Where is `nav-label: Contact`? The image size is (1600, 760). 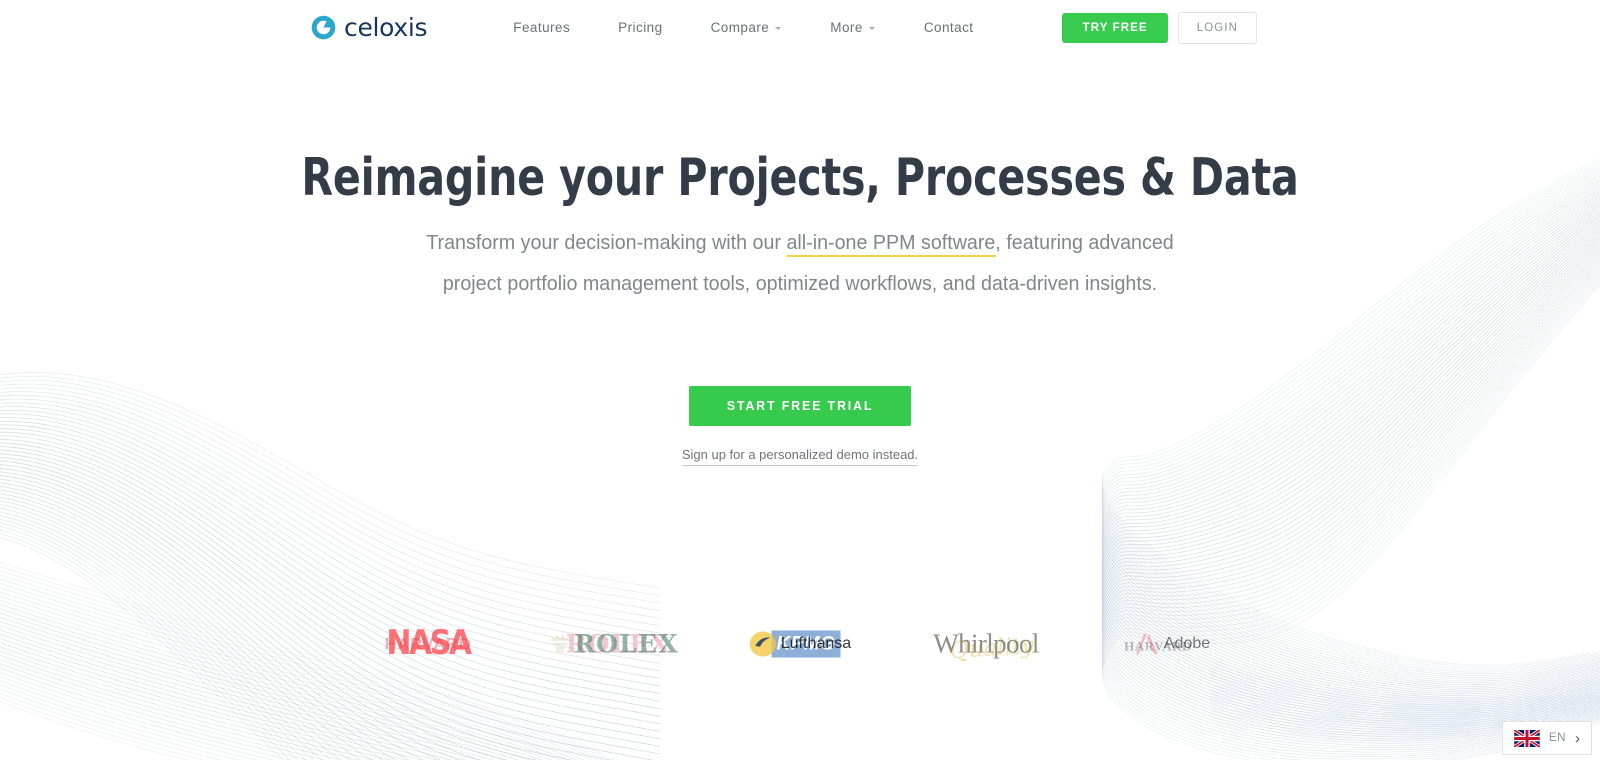
nav-label: Contact is located at coordinates (948, 27).